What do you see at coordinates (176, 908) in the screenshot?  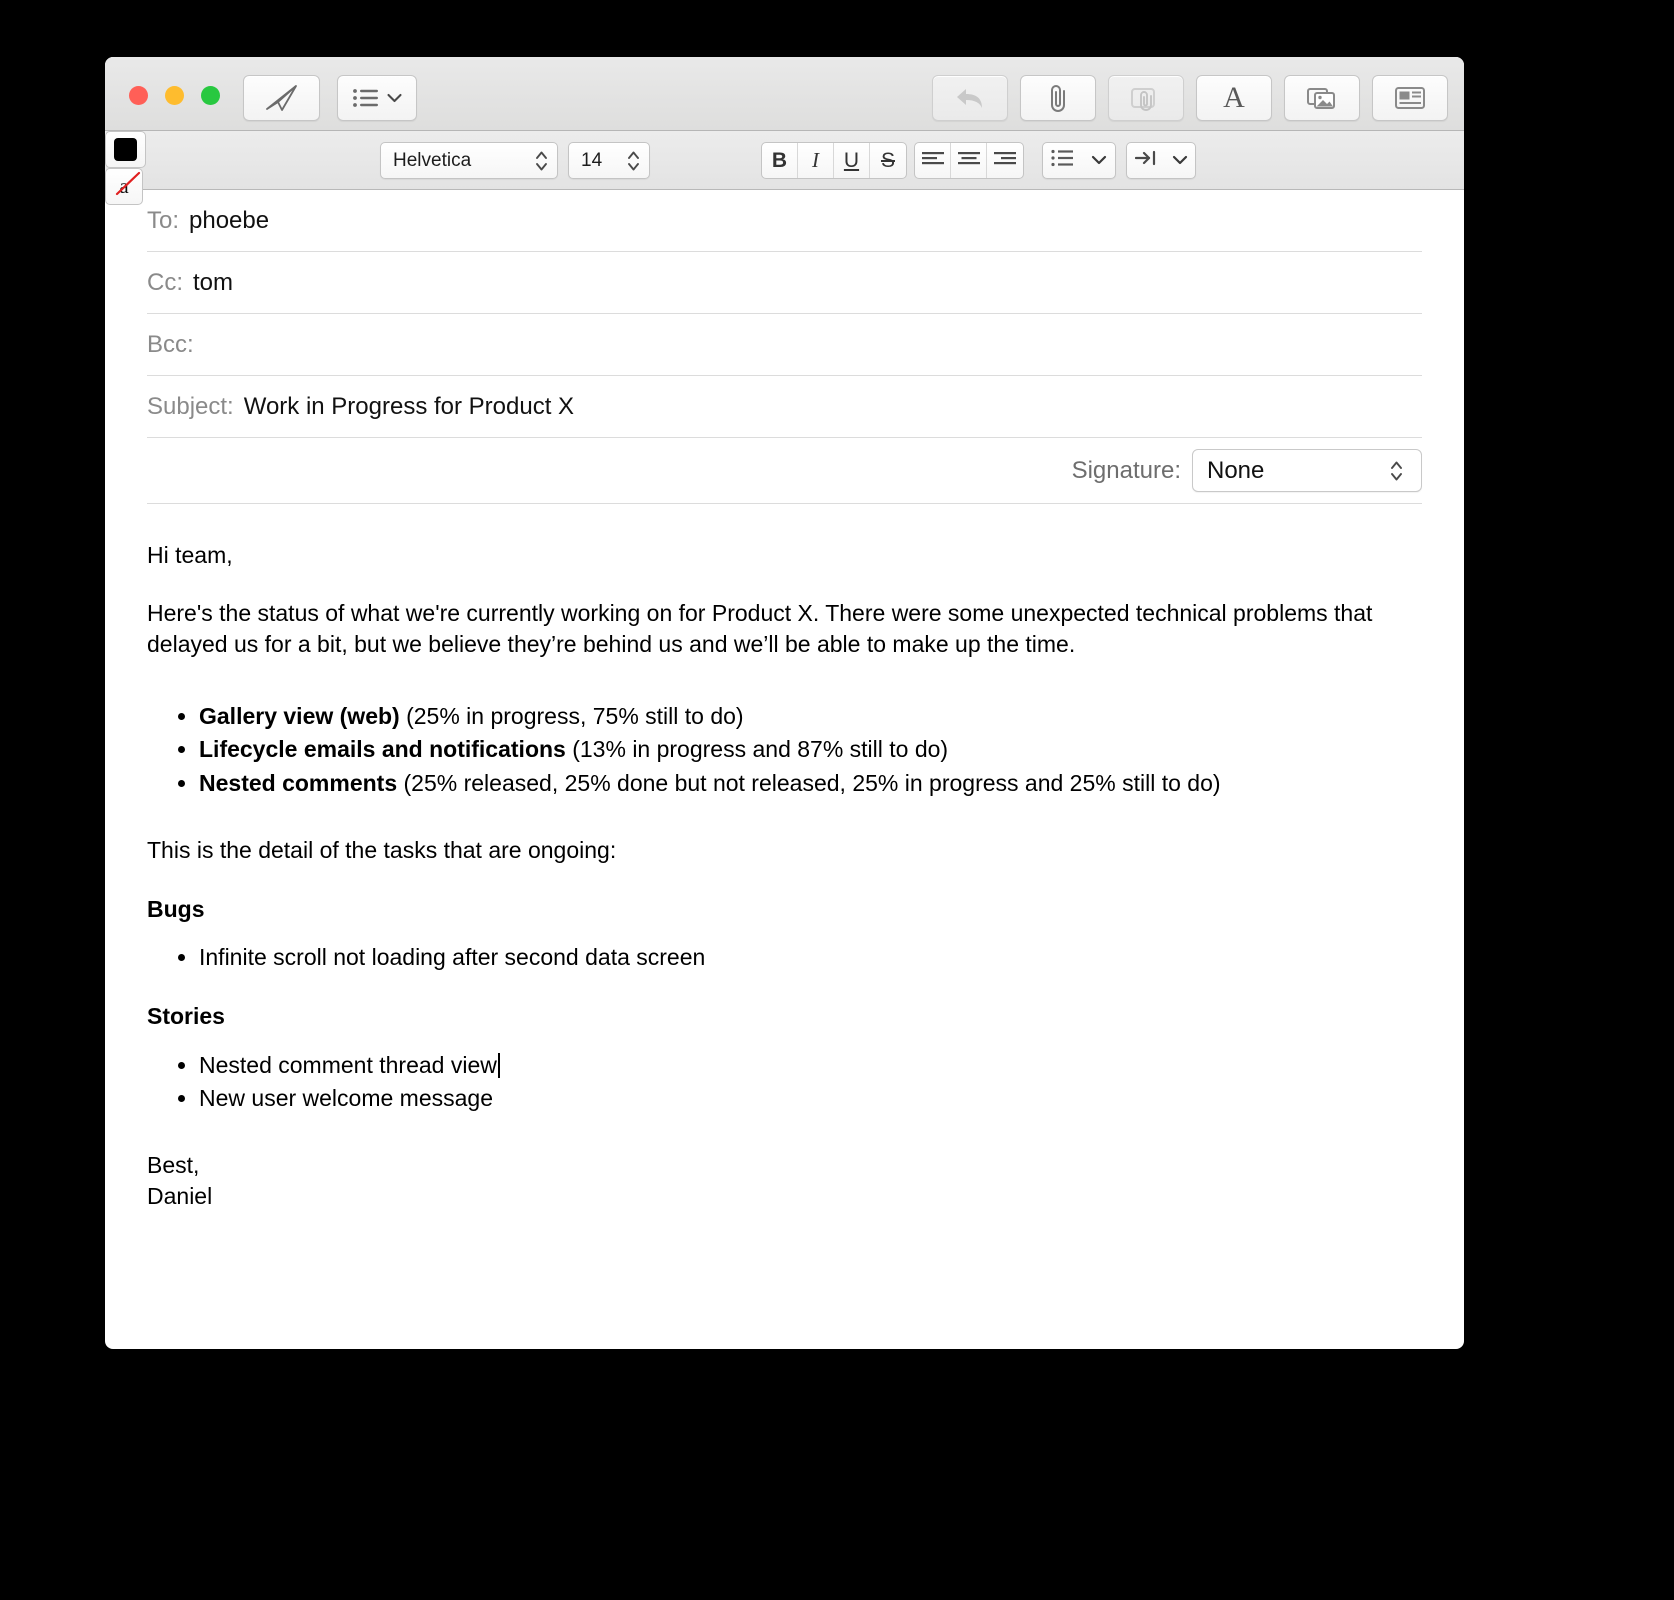 I see `section-heading-bugs: Bugs` at bounding box center [176, 908].